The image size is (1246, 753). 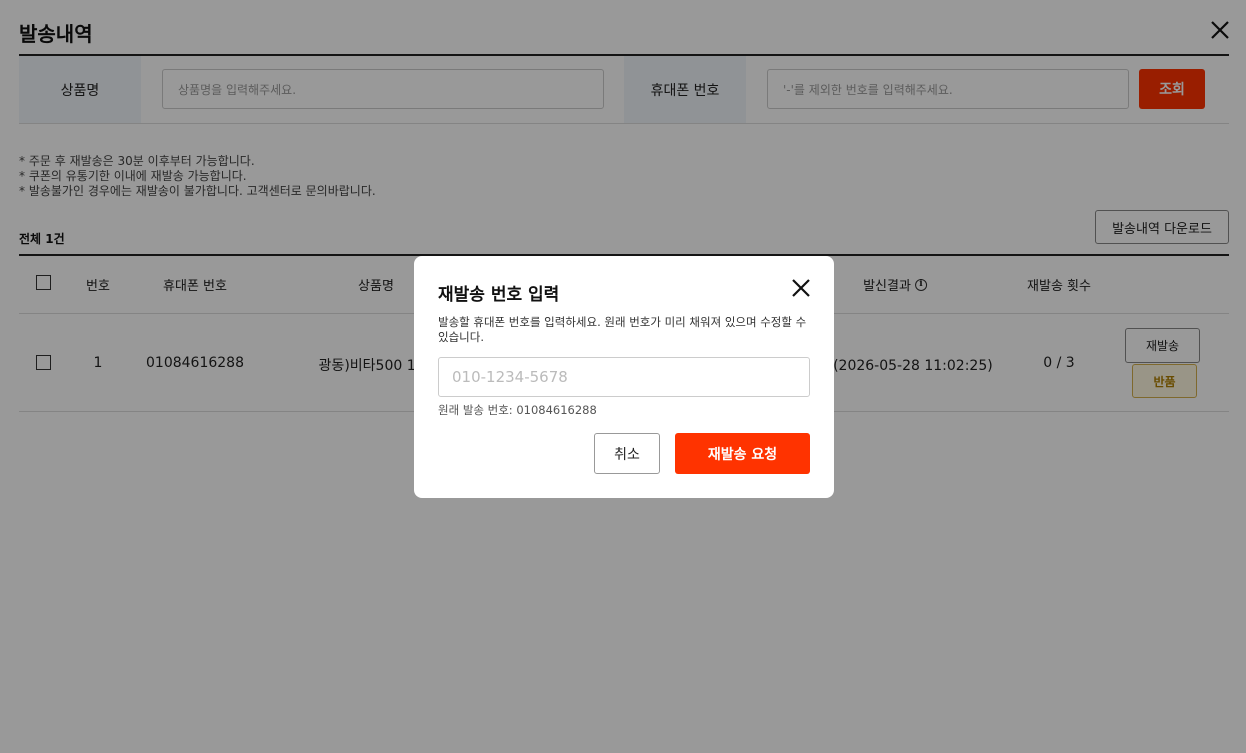 I want to click on close-icon, so click(x=801, y=288).